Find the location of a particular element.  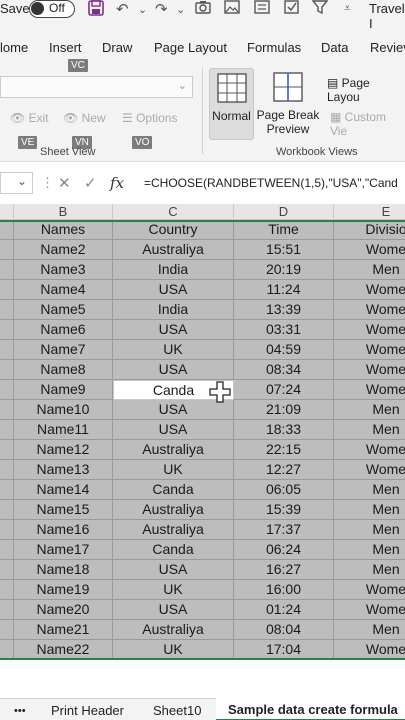

image-icon is located at coordinates (232, 9).